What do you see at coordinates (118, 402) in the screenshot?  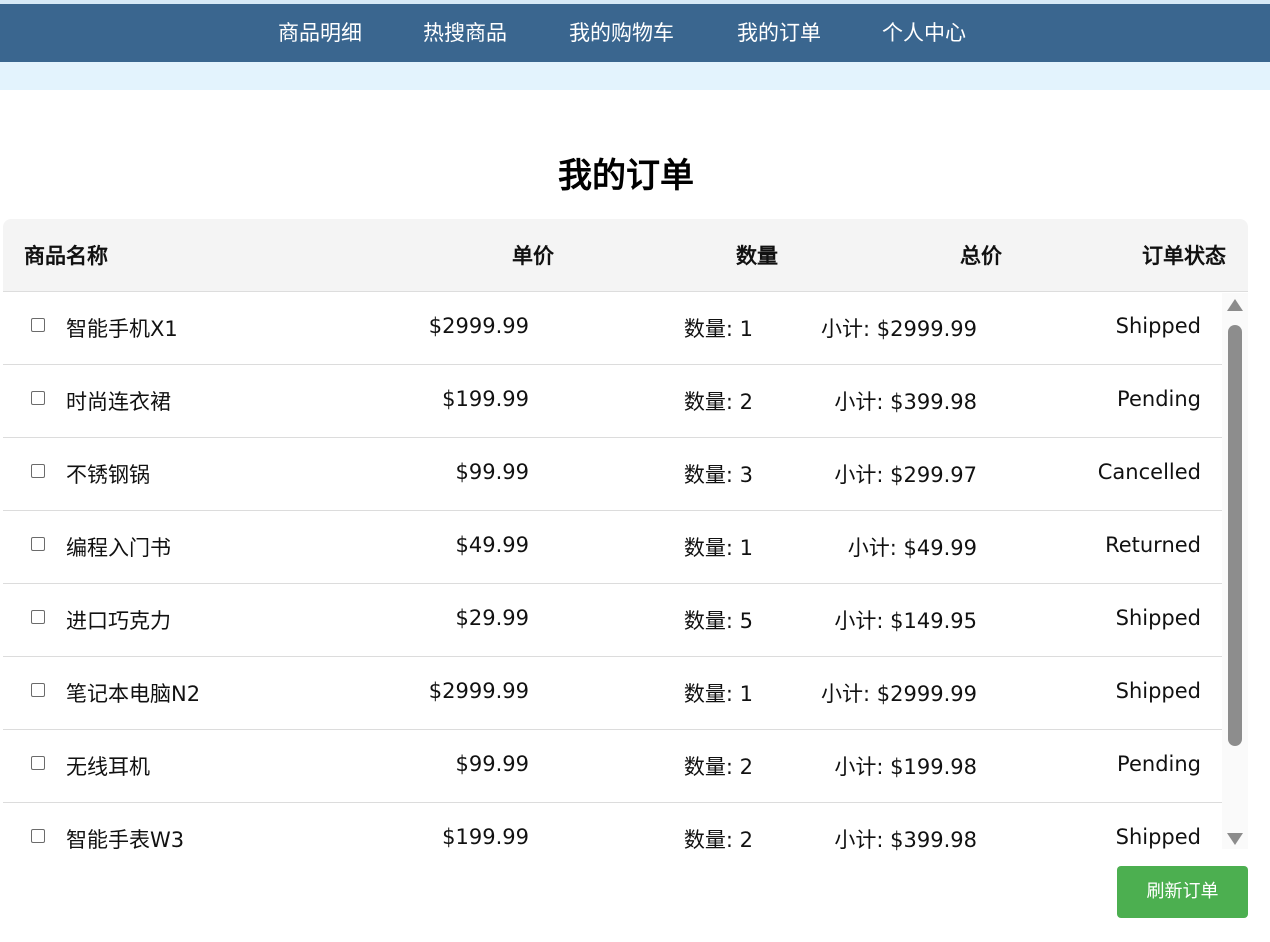 I see `product-name: 时尚连衣裙` at bounding box center [118, 402].